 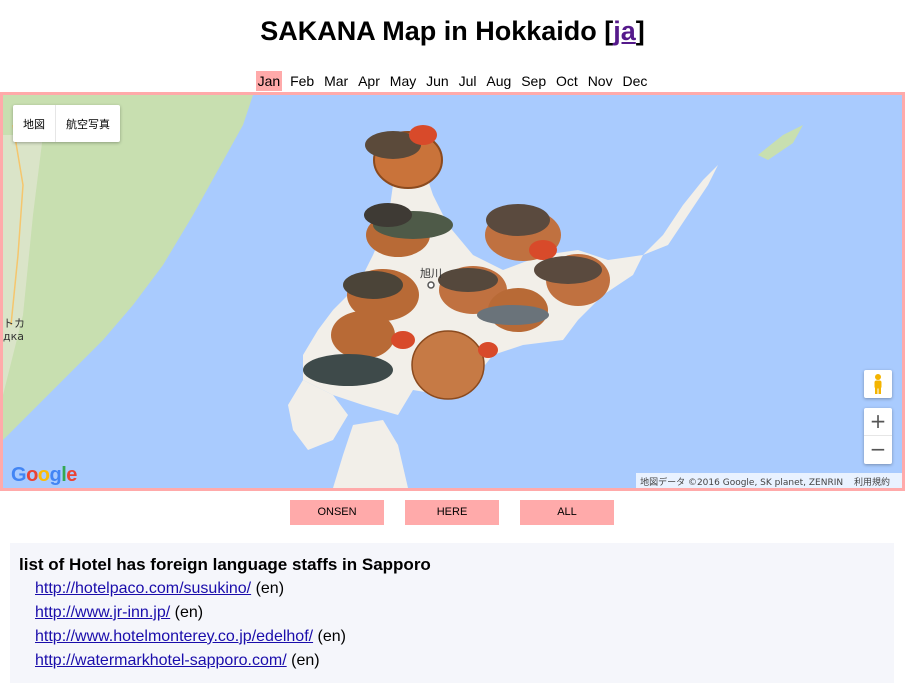 What do you see at coordinates (431, 273) in the screenshot?
I see `city-label: 旭川` at bounding box center [431, 273].